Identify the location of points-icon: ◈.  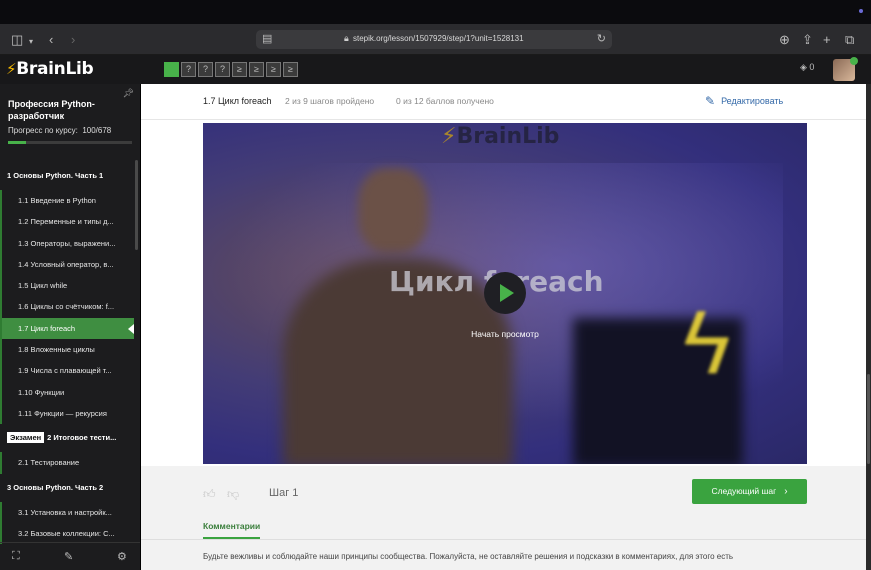
(805, 67).